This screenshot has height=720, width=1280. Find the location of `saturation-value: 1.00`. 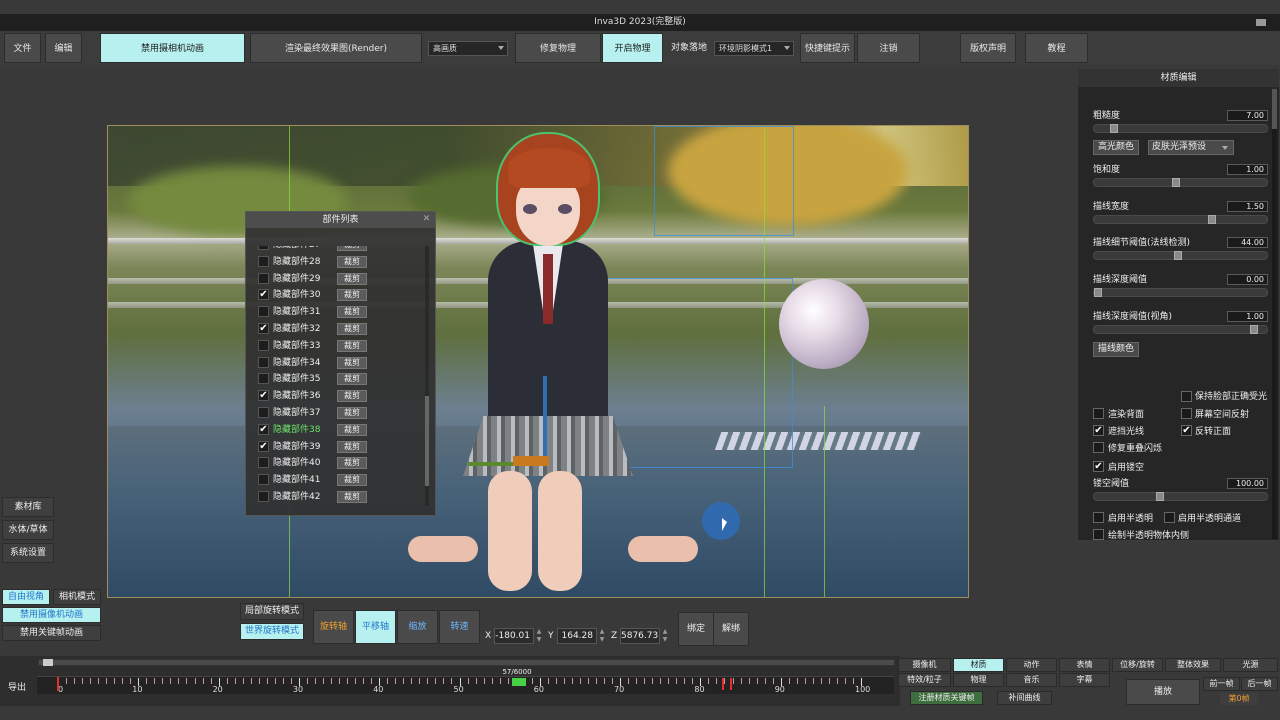

saturation-value: 1.00 is located at coordinates (1247, 169).